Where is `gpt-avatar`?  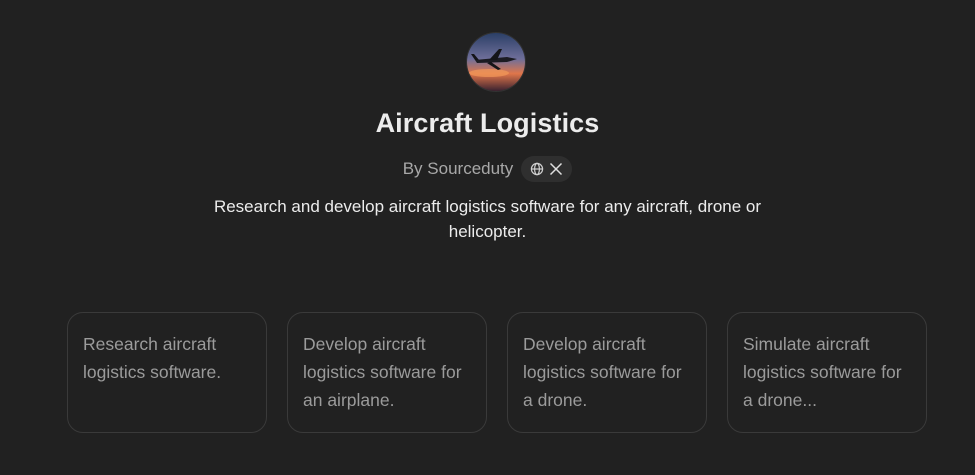 gpt-avatar is located at coordinates (496, 62).